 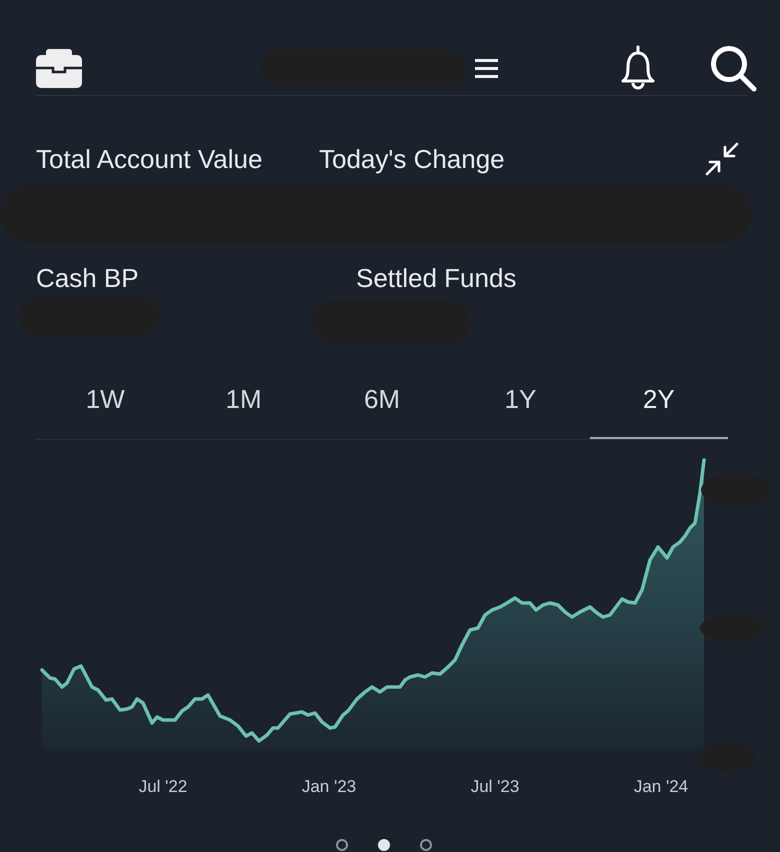 I want to click on axis-label: Jan '24, so click(x=661, y=787).